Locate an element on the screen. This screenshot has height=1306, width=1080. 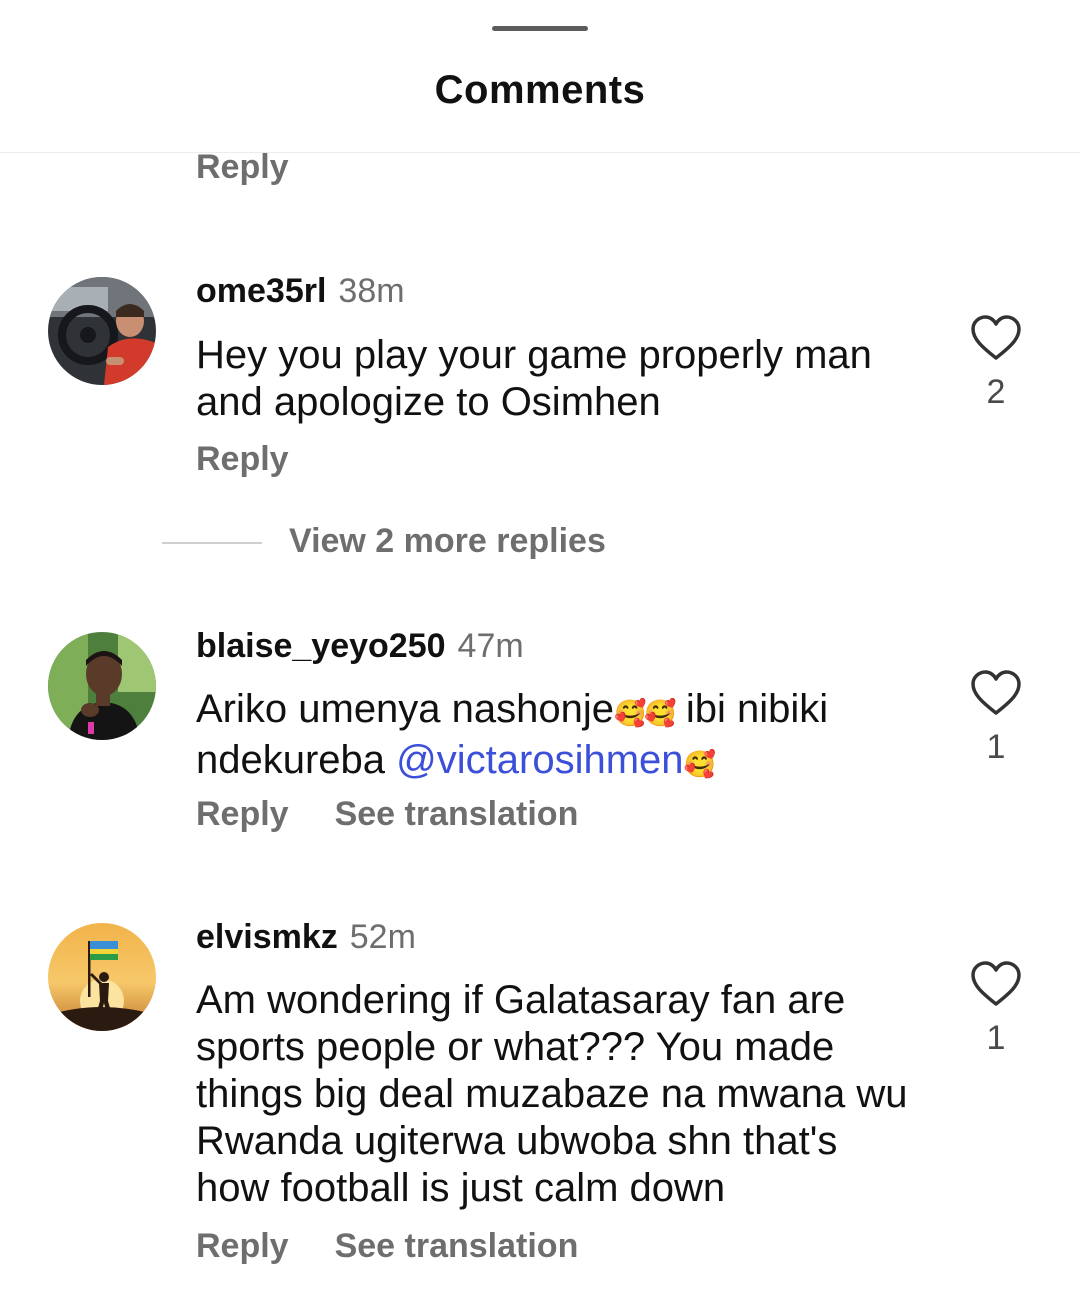
comment-actions: Reply is located at coordinates (265, 459).